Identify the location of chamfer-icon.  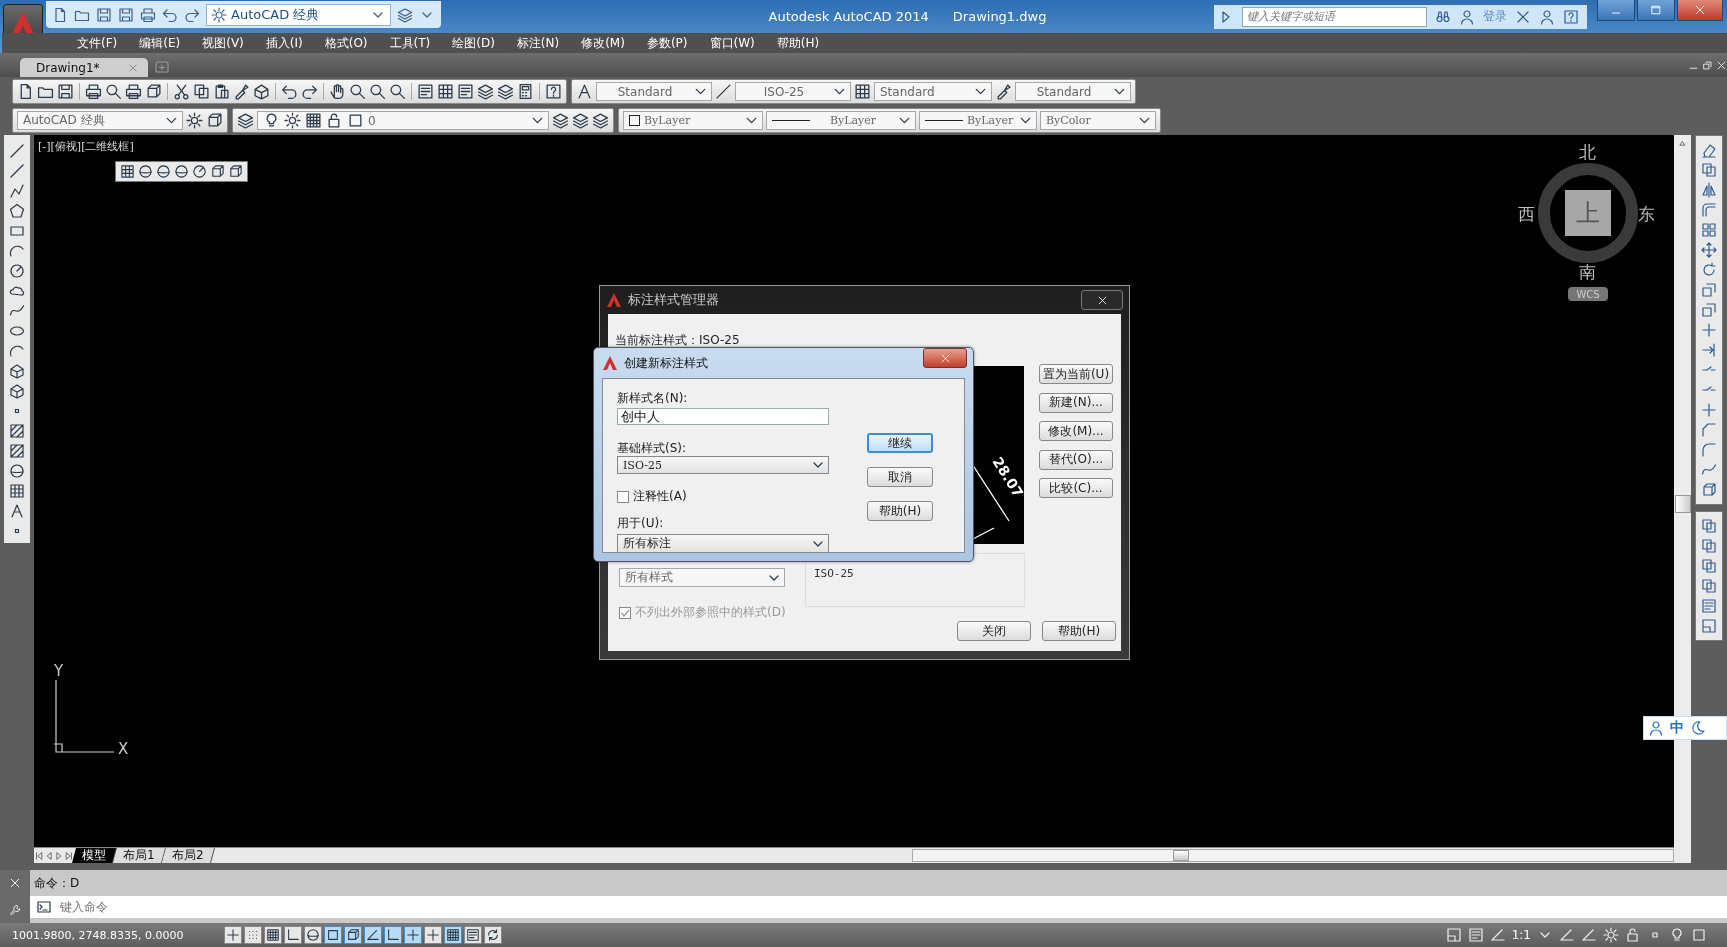
(1709, 430).